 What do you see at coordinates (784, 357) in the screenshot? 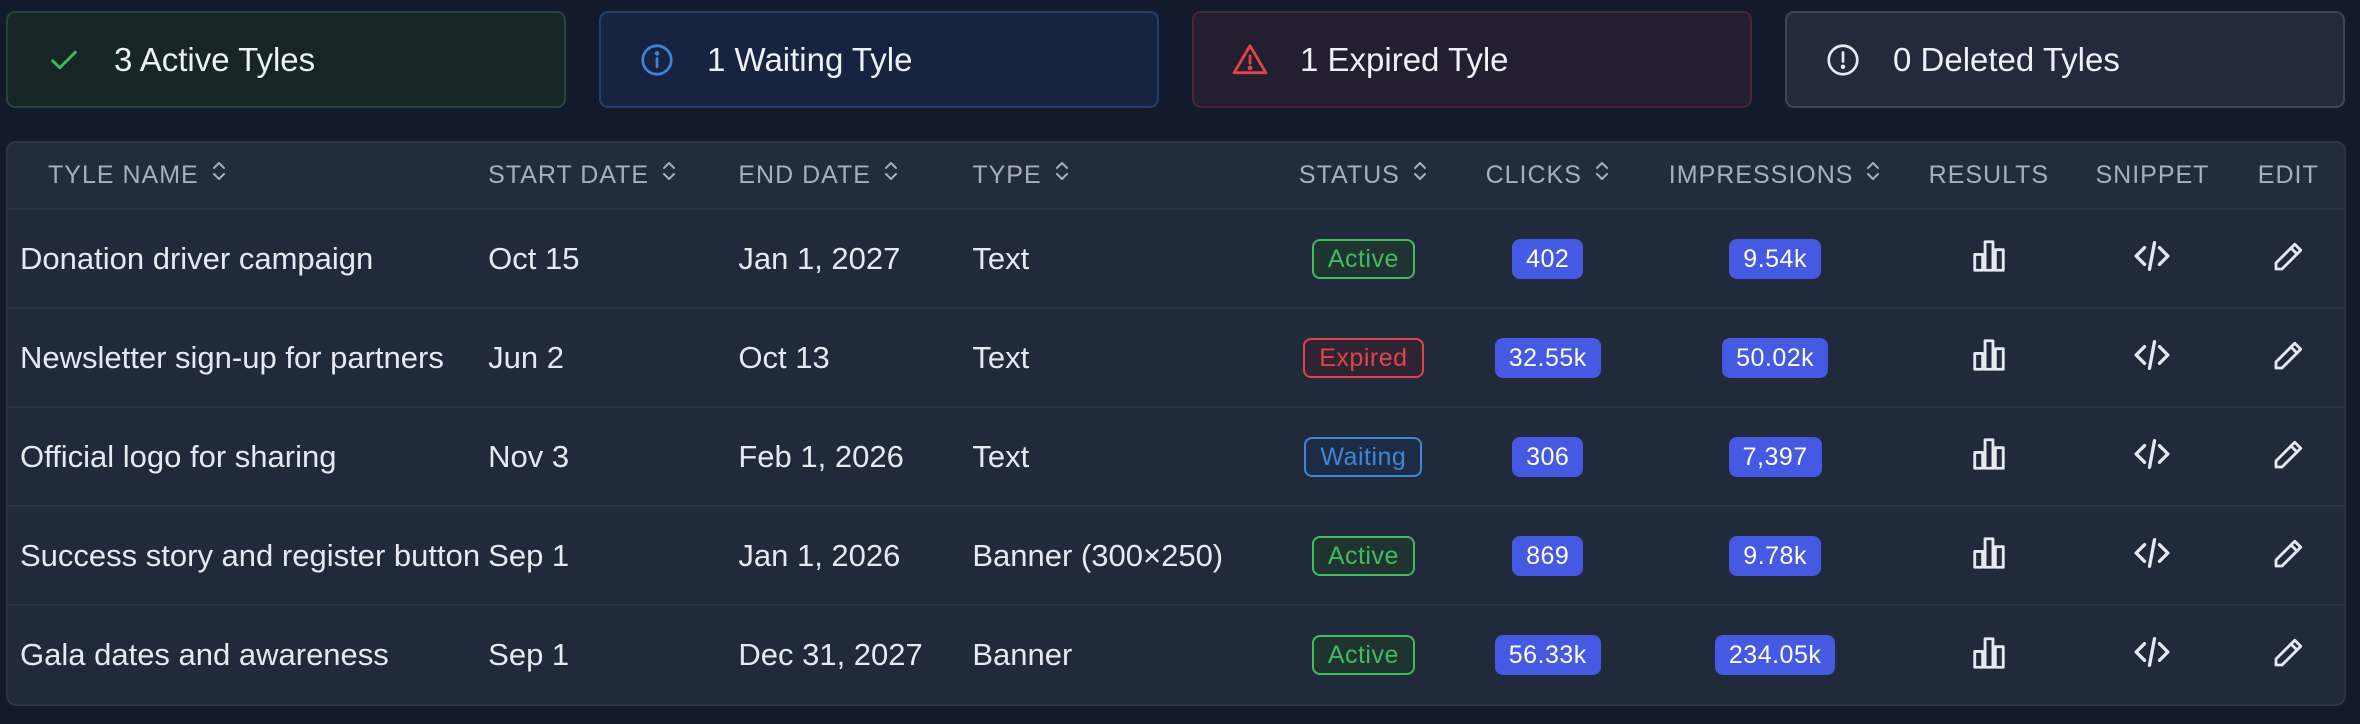
I see `end-date: Oct 13` at bounding box center [784, 357].